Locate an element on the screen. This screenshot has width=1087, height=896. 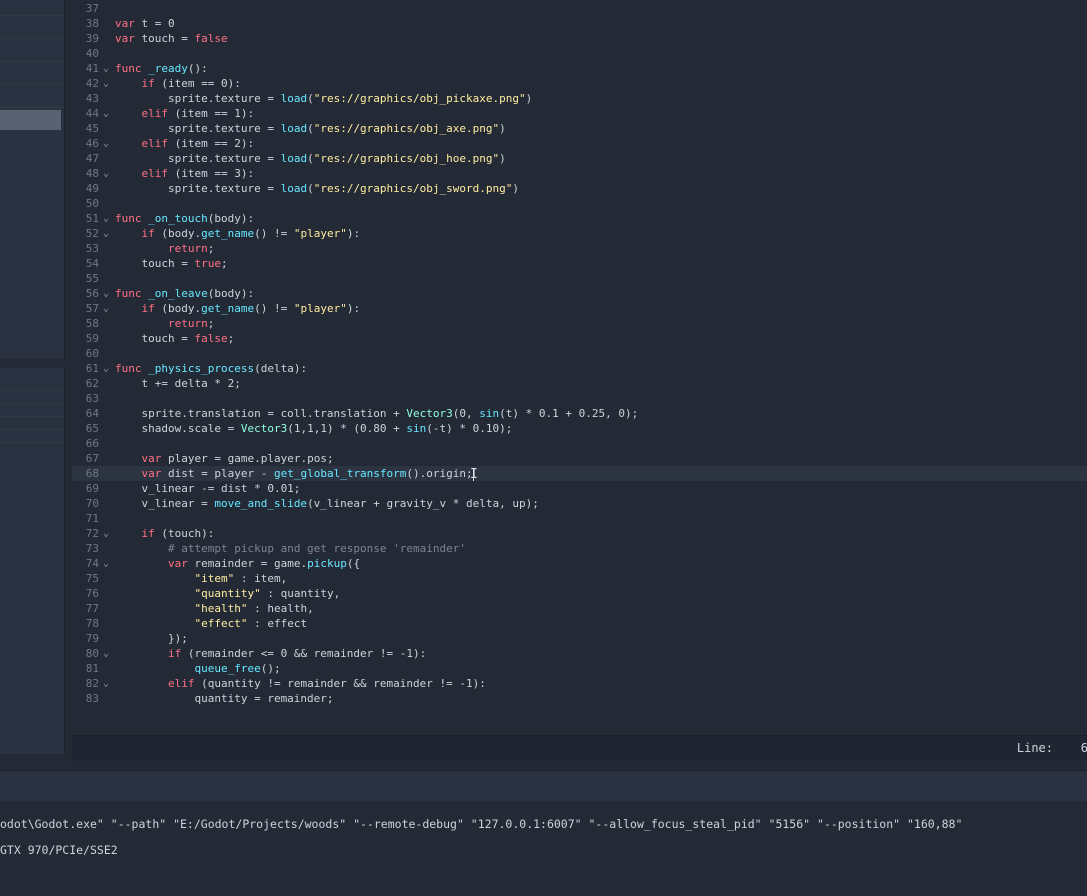
code-text: if (remainder <= 0 && remainder != -1): is located at coordinates (297, 653).